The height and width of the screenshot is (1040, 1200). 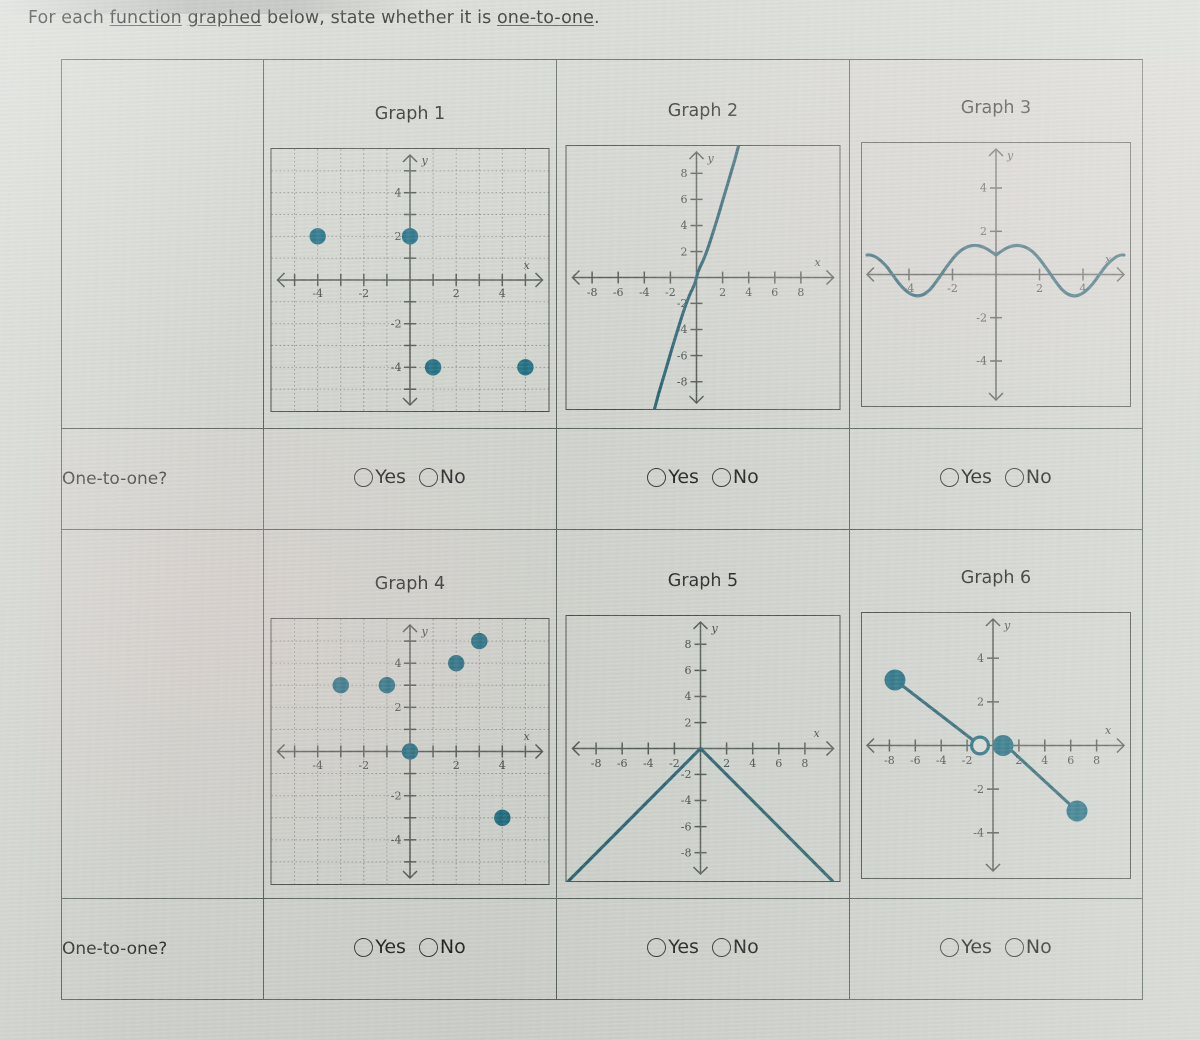 What do you see at coordinates (996, 946) in the screenshot?
I see `radio-group-graph-6: Yes No` at bounding box center [996, 946].